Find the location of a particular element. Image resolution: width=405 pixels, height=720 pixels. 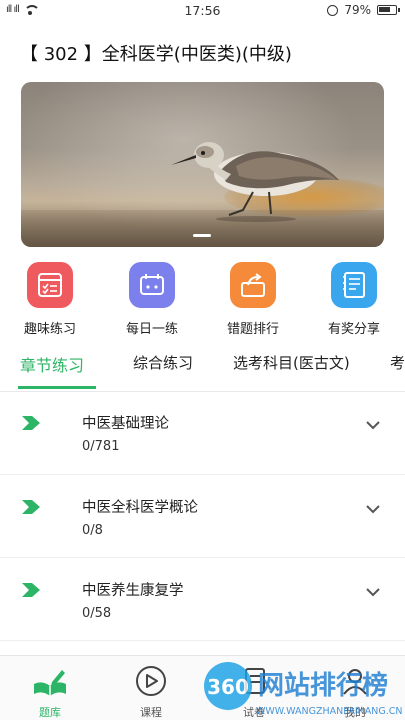

watermark-url: WWW.WANGZHANPAIHANG.CN is located at coordinates (329, 711).